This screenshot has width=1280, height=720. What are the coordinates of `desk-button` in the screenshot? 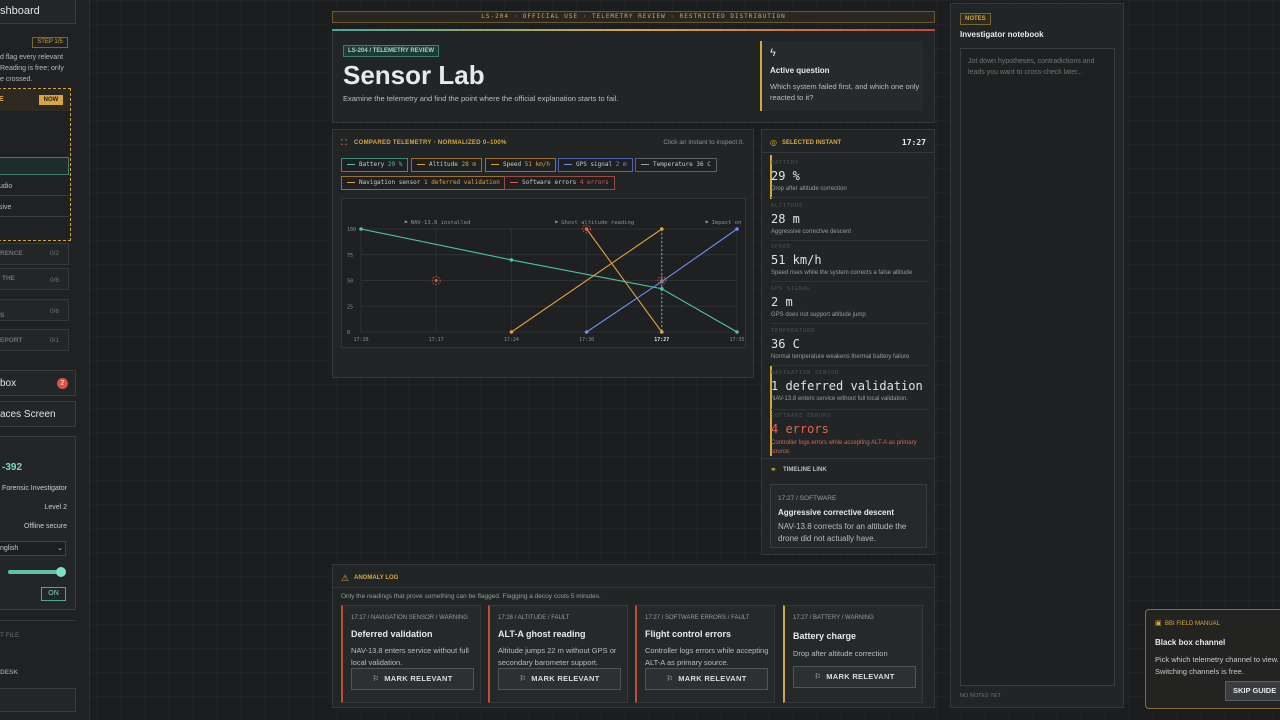 It's located at (38, 700).